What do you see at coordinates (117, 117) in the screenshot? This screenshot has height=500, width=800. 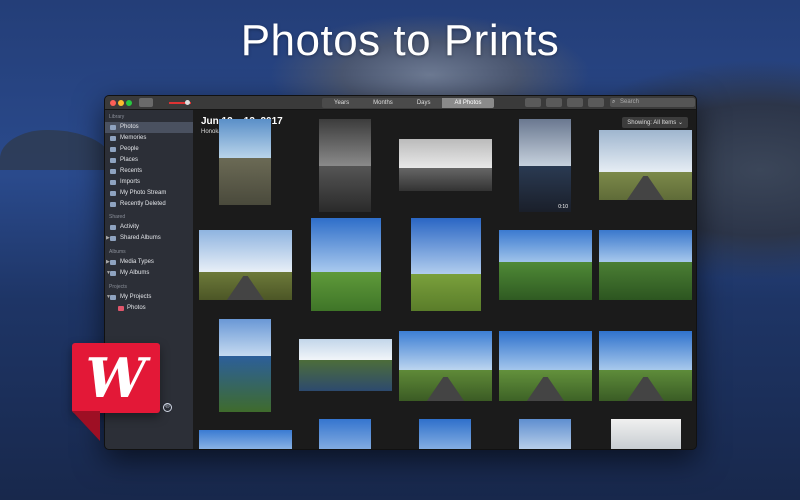 I see `sidebar-section-library: Library` at bounding box center [117, 117].